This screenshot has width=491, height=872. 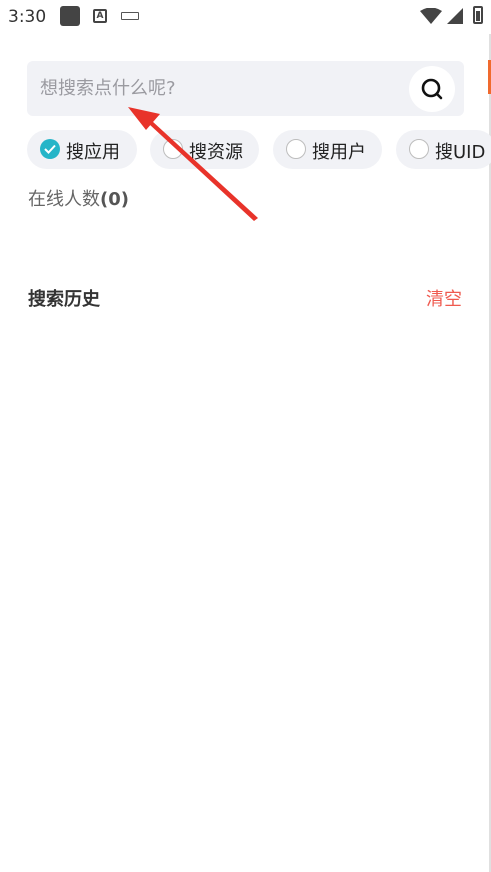 I want to click on search-input, so click(x=218, y=88).